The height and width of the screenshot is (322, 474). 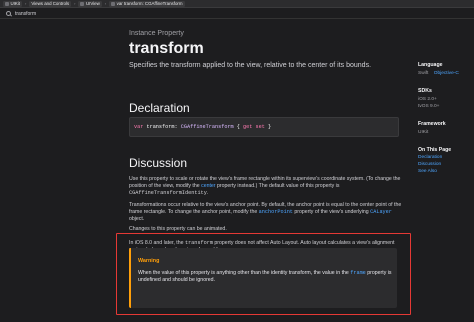 I want to click on toc-link-declaration: Declaration, so click(x=430, y=157).